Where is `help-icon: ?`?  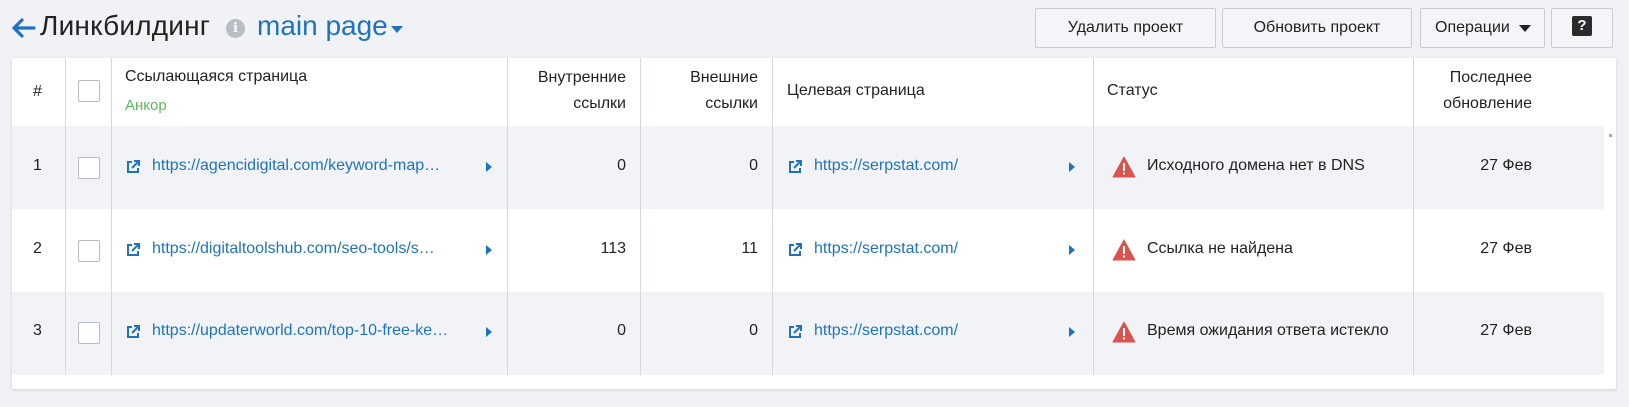
help-icon: ? is located at coordinates (1582, 26).